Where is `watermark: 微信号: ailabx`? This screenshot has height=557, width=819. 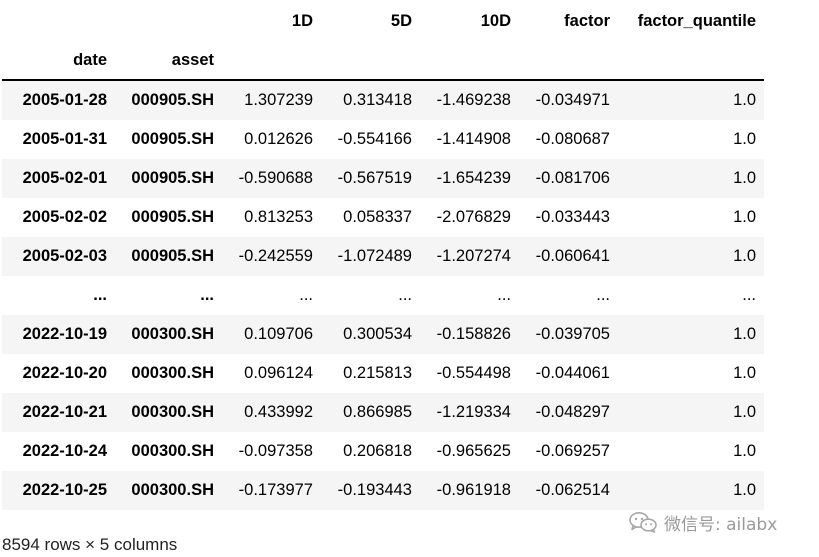 watermark: 微信号: ailabx is located at coordinates (702, 522).